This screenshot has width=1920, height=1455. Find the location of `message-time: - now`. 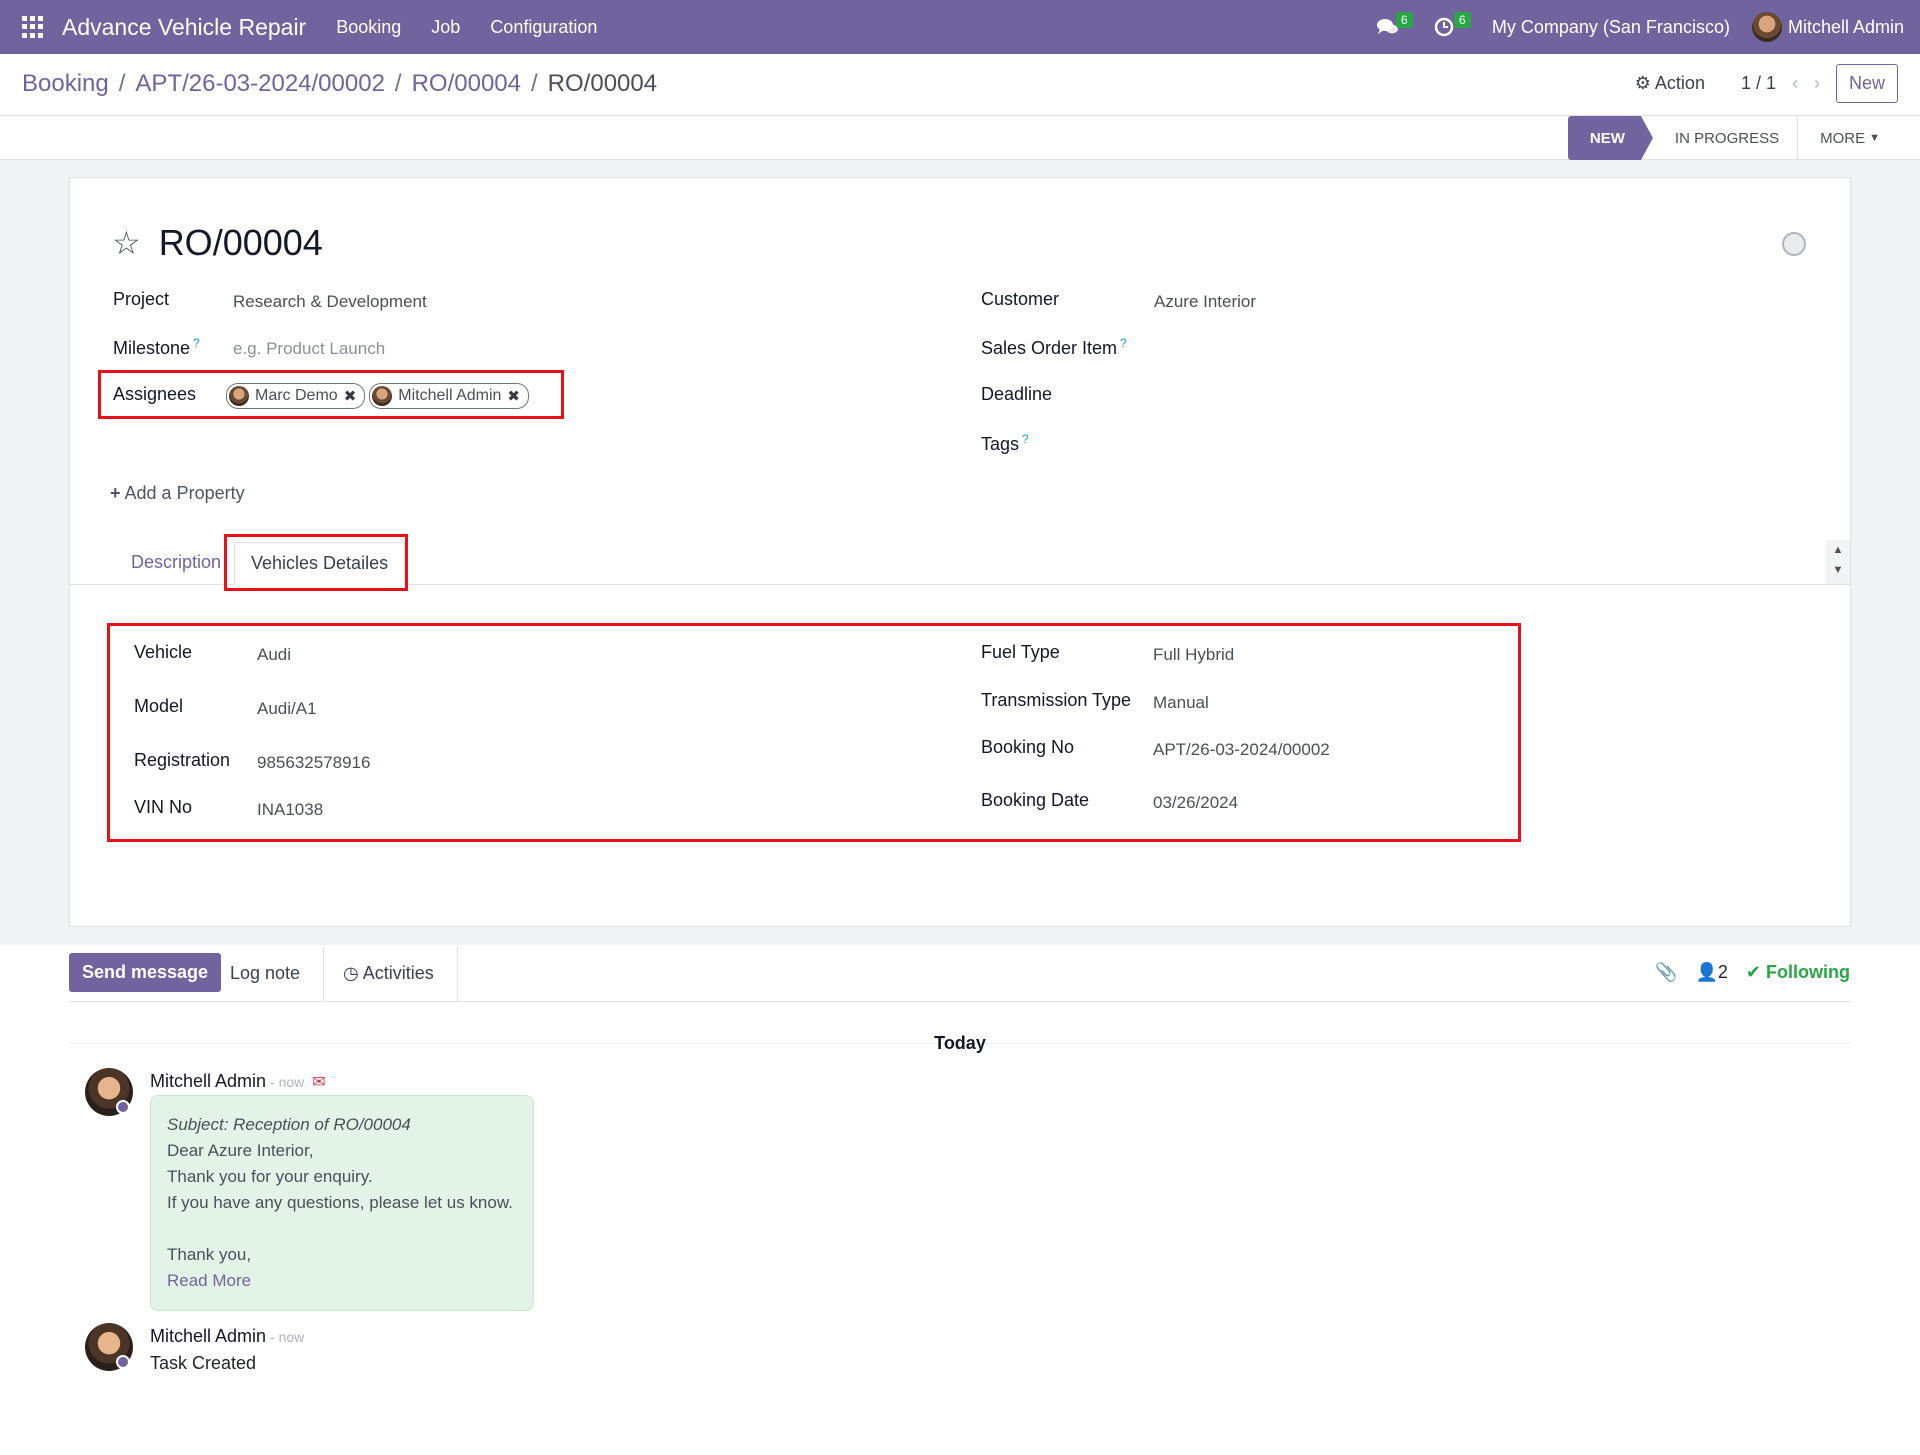

message-time: - now is located at coordinates (287, 1337).